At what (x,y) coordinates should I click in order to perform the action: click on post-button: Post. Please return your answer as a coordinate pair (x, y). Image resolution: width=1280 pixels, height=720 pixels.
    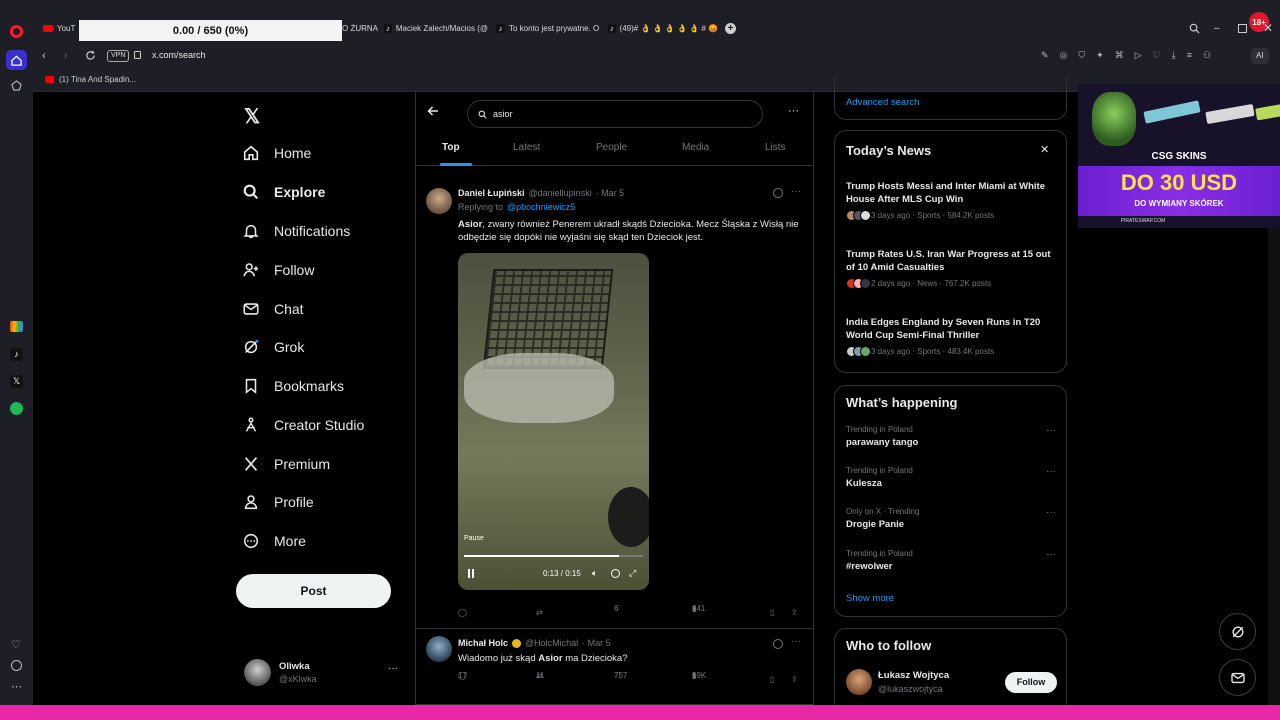
    Looking at the image, I should click on (313, 591).